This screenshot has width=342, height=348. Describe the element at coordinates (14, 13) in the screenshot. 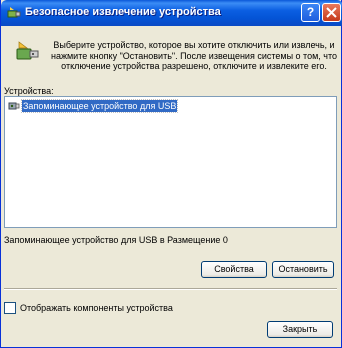

I see `safely-remove-hardware-icon` at that location.